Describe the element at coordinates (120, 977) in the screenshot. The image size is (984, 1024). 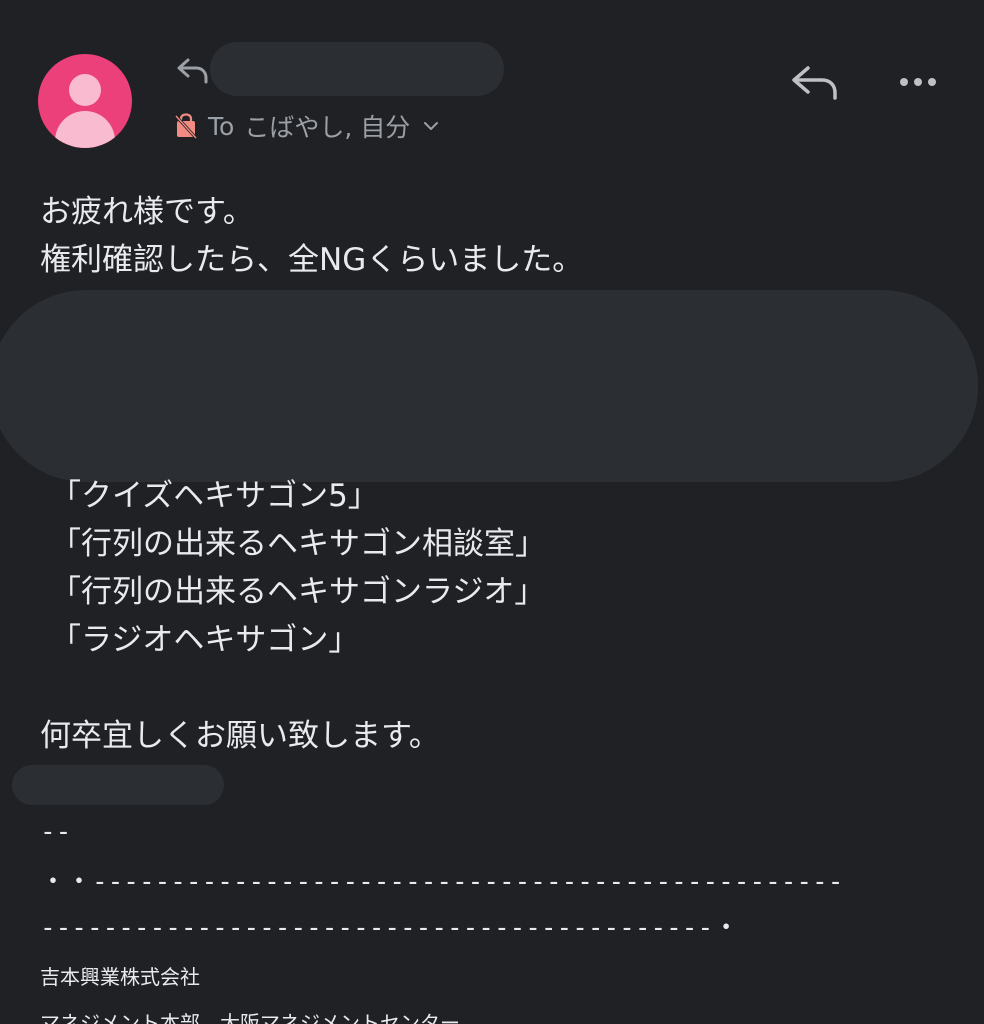
I see `company-name: 吉本興業株式会社` at that location.